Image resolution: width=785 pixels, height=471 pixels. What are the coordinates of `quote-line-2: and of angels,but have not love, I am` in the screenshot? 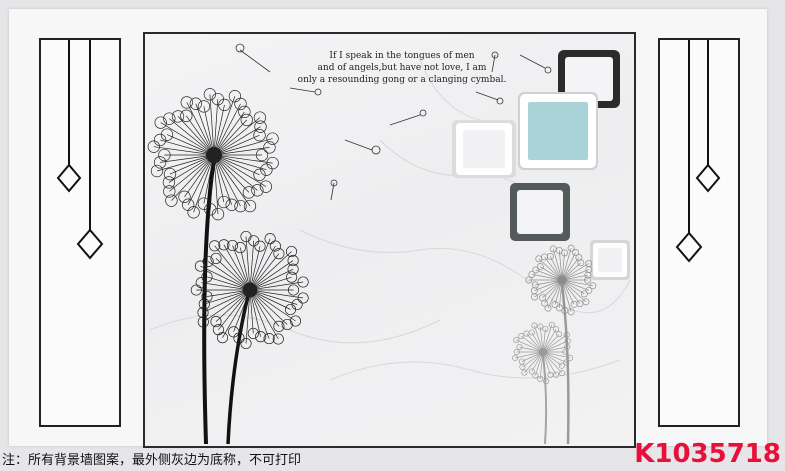 It's located at (402, 68).